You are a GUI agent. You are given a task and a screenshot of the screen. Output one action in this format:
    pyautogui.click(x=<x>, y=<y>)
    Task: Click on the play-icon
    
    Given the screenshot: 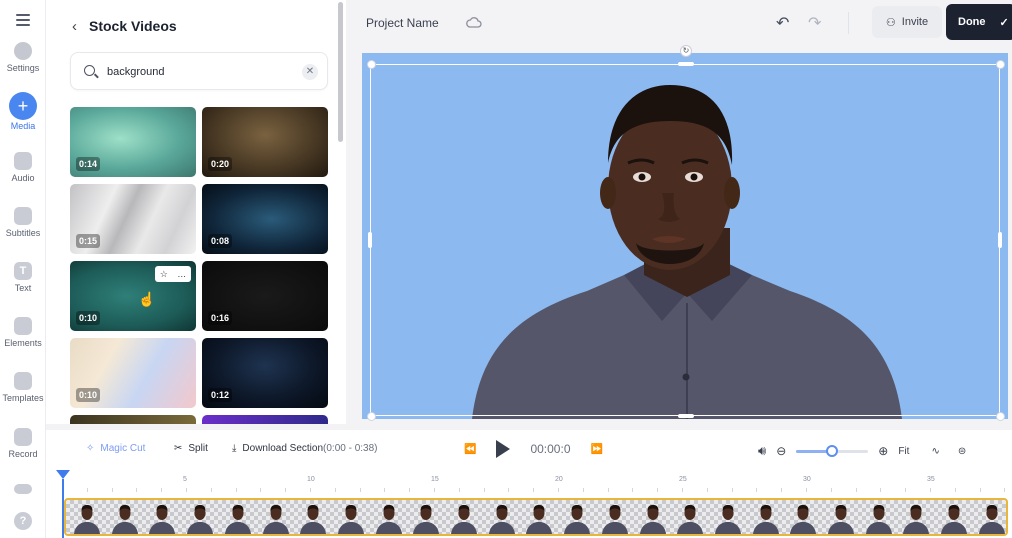 What is the action you would take?
    pyautogui.click(x=503, y=449)
    